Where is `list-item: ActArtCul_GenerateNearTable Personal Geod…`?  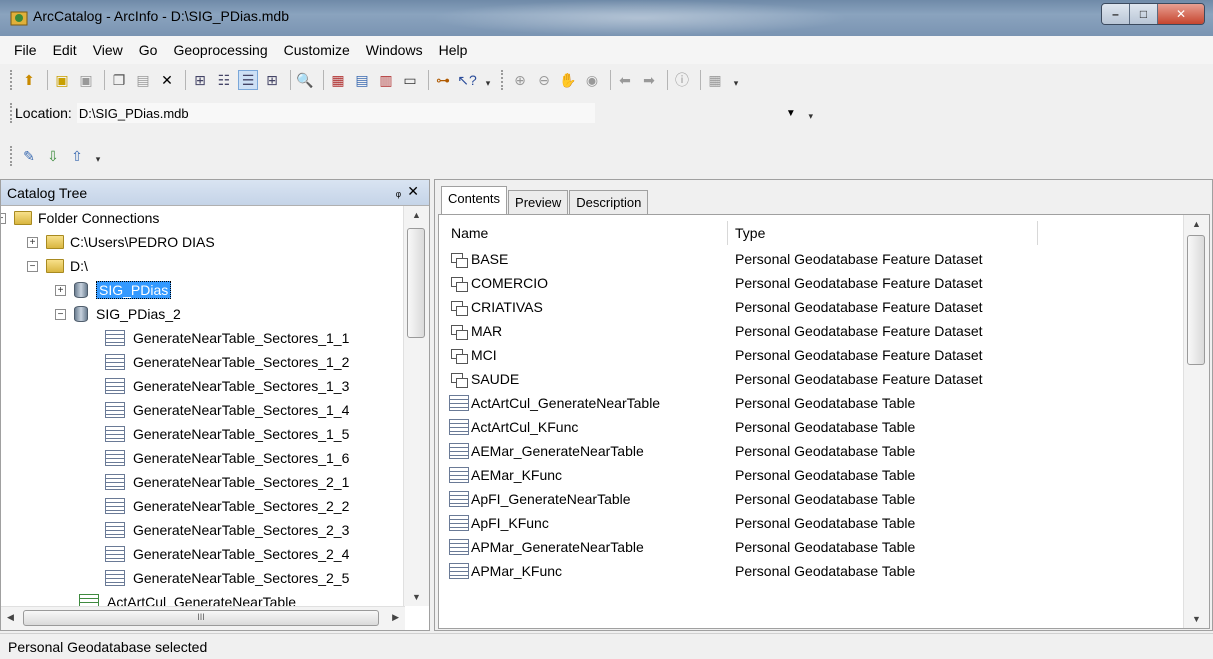
list-item: ActArtCul_GenerateNearTable Personal Geod… is located at coordinates (682, 403).